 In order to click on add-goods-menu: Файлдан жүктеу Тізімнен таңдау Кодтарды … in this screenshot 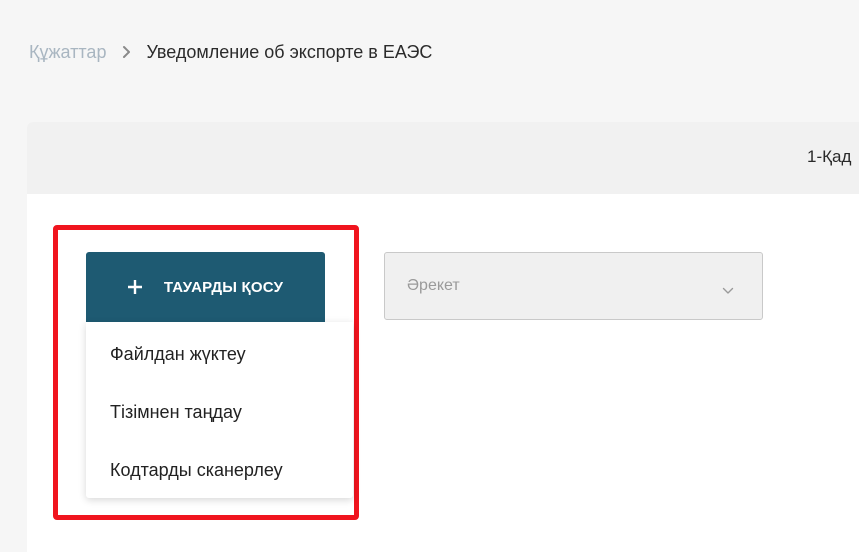, I will do `click(219, 410)`.